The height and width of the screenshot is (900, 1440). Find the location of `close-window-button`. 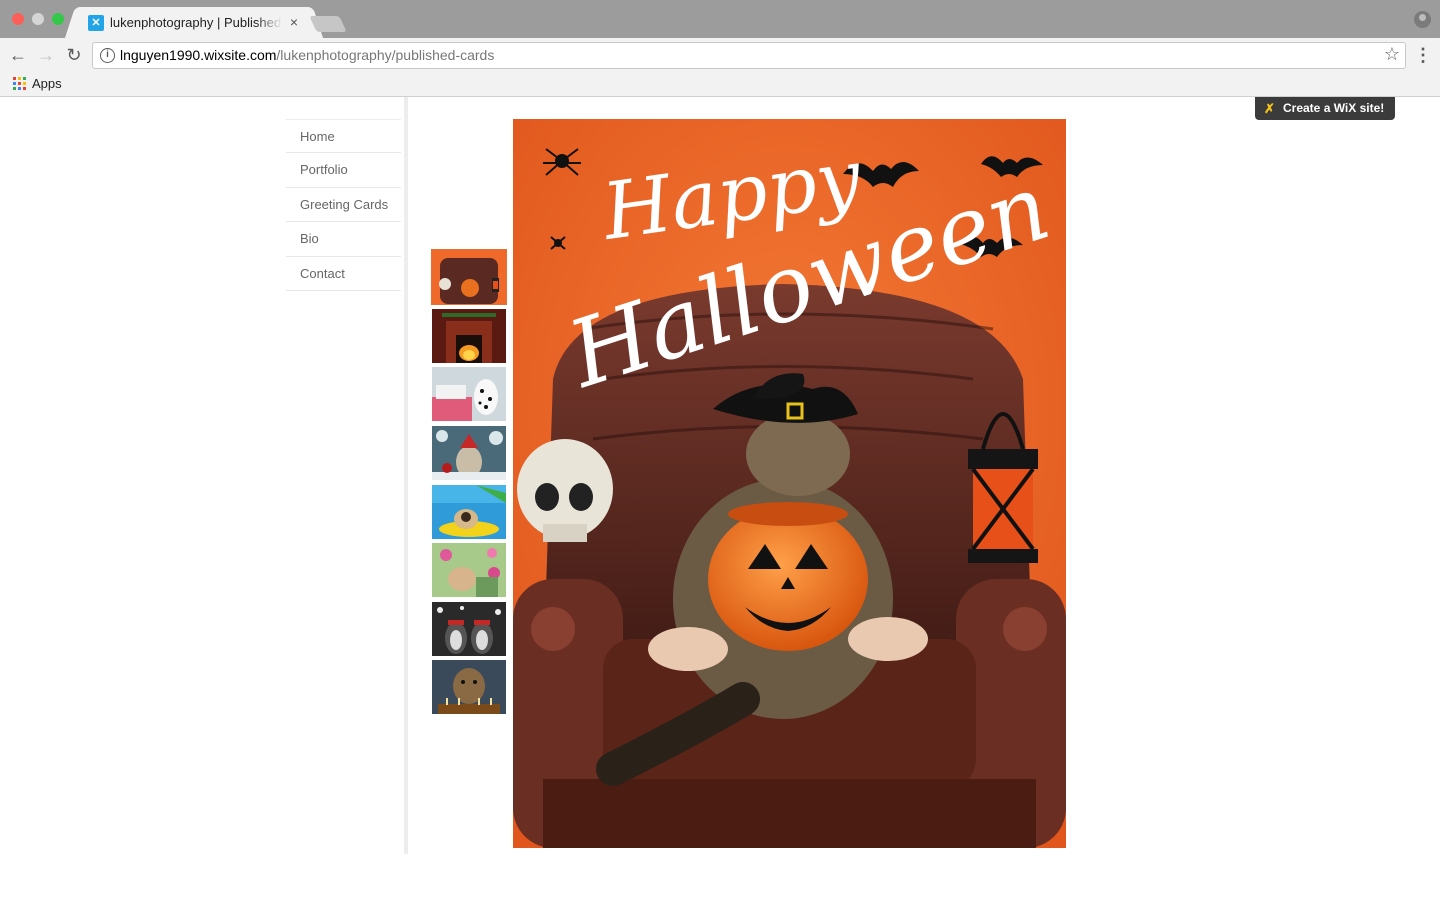

close-window-button is located at coordinates (18, 19).